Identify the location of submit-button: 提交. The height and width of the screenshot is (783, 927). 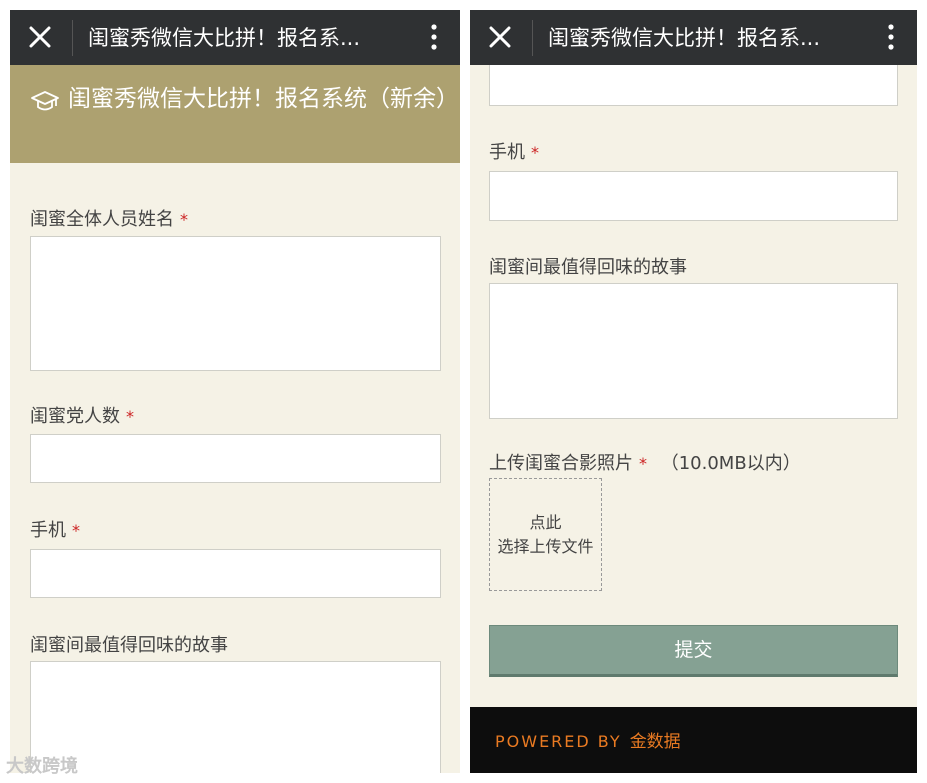
(693, 651).